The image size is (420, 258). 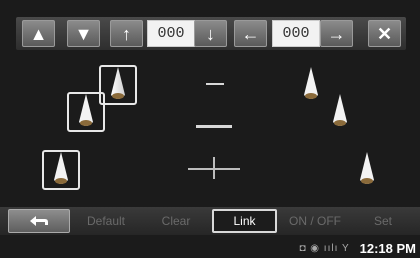 I want to click on down-button: ▼, so click(x=83, y=33).